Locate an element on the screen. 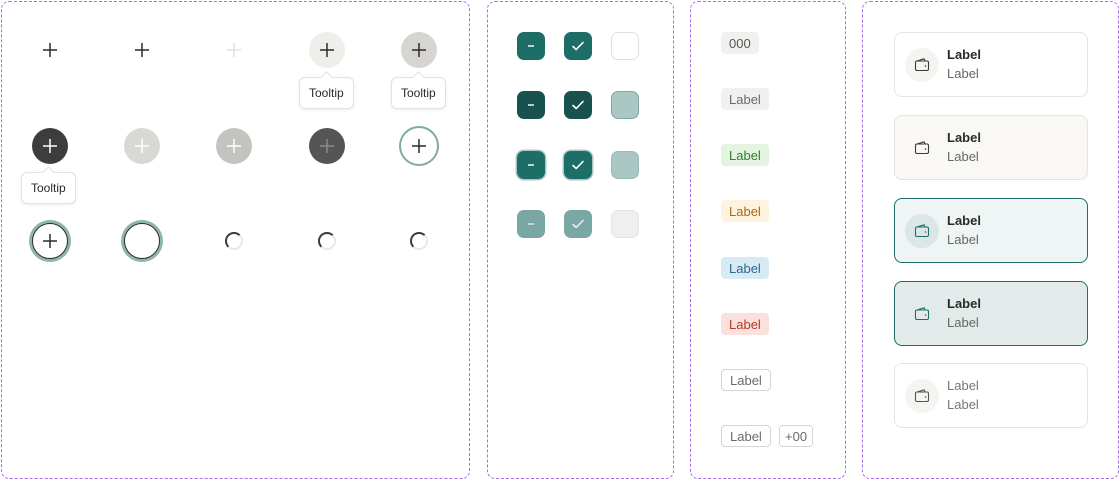 Image resolution: width=1120 pixels, height=480 pixels. plus-button-dark-disabled is located at coordinates (327, 146).